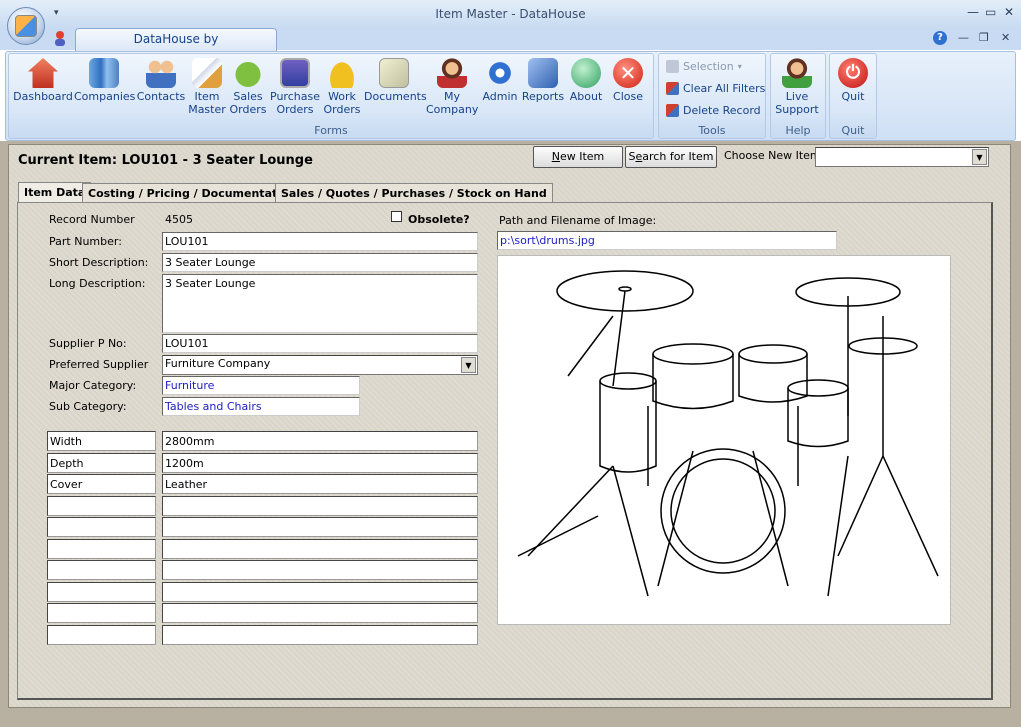 This screenshot has width=1021, height=727. I want to click on reports-label: Reports, so click(543, 96).